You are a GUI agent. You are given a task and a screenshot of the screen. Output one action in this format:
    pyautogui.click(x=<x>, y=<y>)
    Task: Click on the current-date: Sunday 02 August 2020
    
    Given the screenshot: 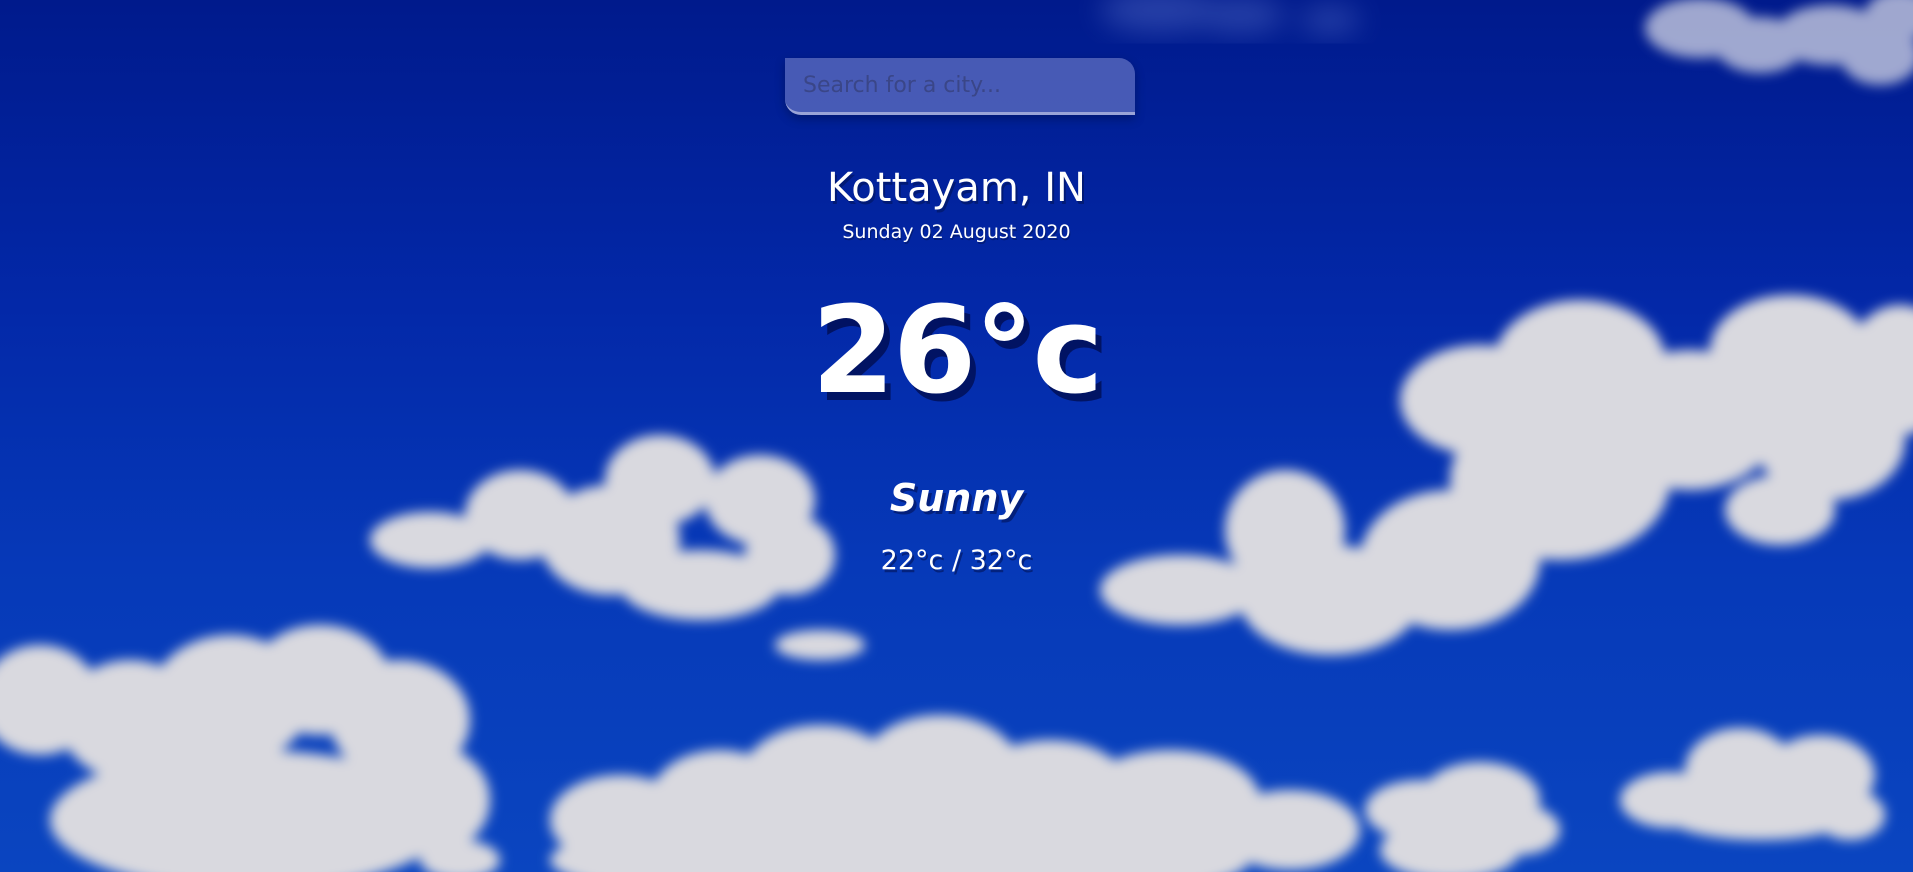 What is the action you would take?
    pyautogui.click(x=956, y=232)
    